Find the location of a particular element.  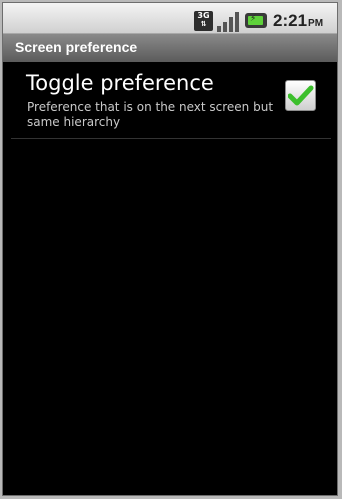

3g-data-icon: 3G ⇅ is located at coordinates (203, 21).